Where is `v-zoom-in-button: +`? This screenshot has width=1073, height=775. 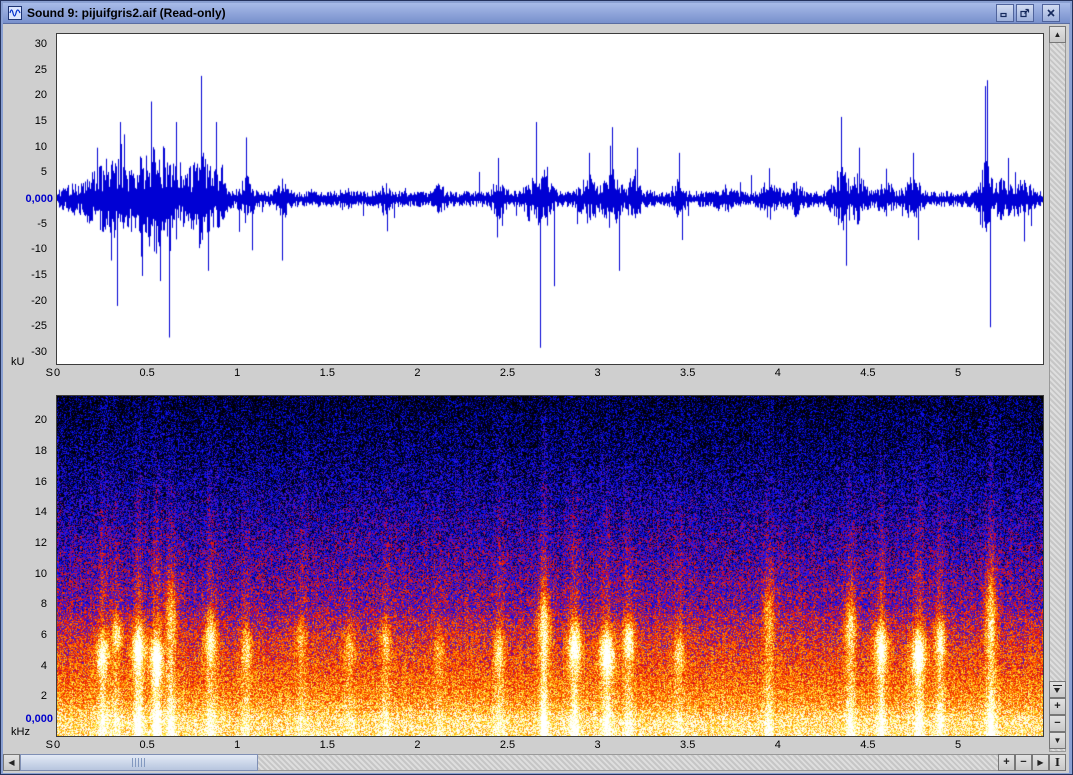 v-zoom-in-button: + is located at coordinates (1057, 706).